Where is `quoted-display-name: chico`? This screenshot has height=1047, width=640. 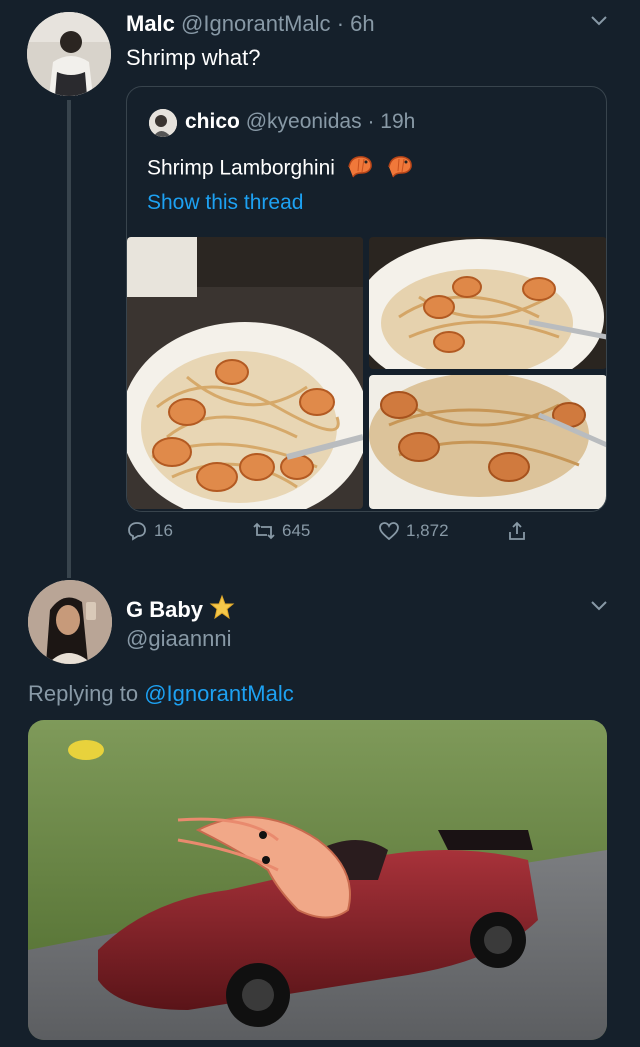
quoted-display-name: chico is located at coordinates (212, 121).